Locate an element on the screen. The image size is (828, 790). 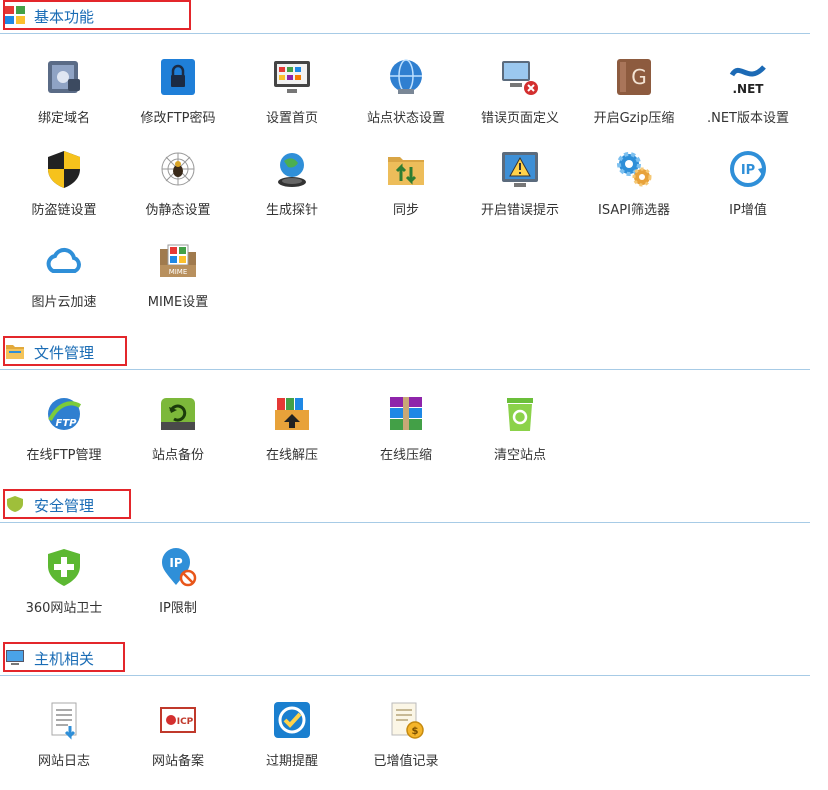
tile-gzip: G 开启Gzip压缩 is located at coordinates (634, 102).